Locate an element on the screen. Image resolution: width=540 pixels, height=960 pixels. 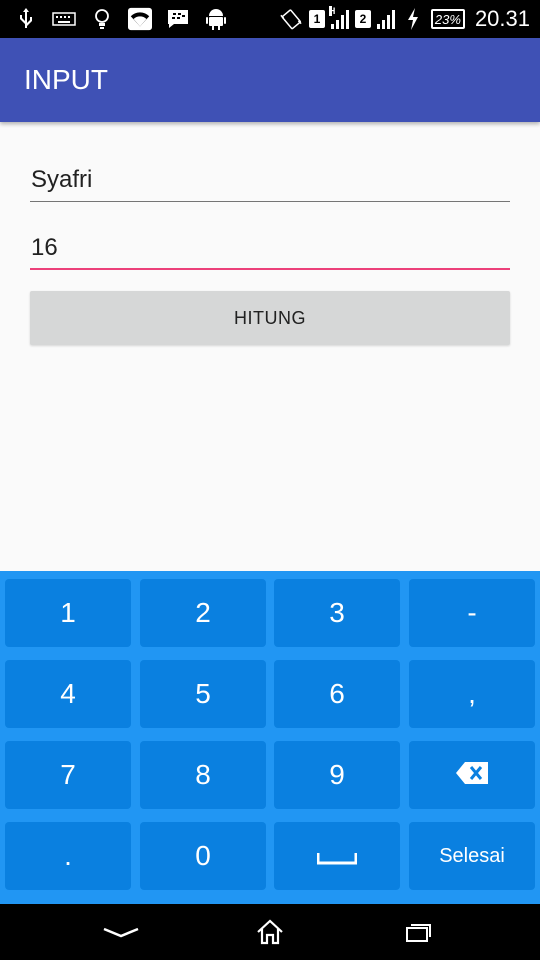
usb-icon is located at coordinates (26, 19).